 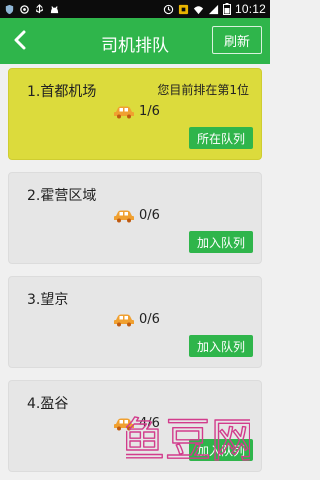 What do you see at coordinates (135, 9) in the screenshot?
I see `status-bar: 10:12` at bounding box center [135, 9].